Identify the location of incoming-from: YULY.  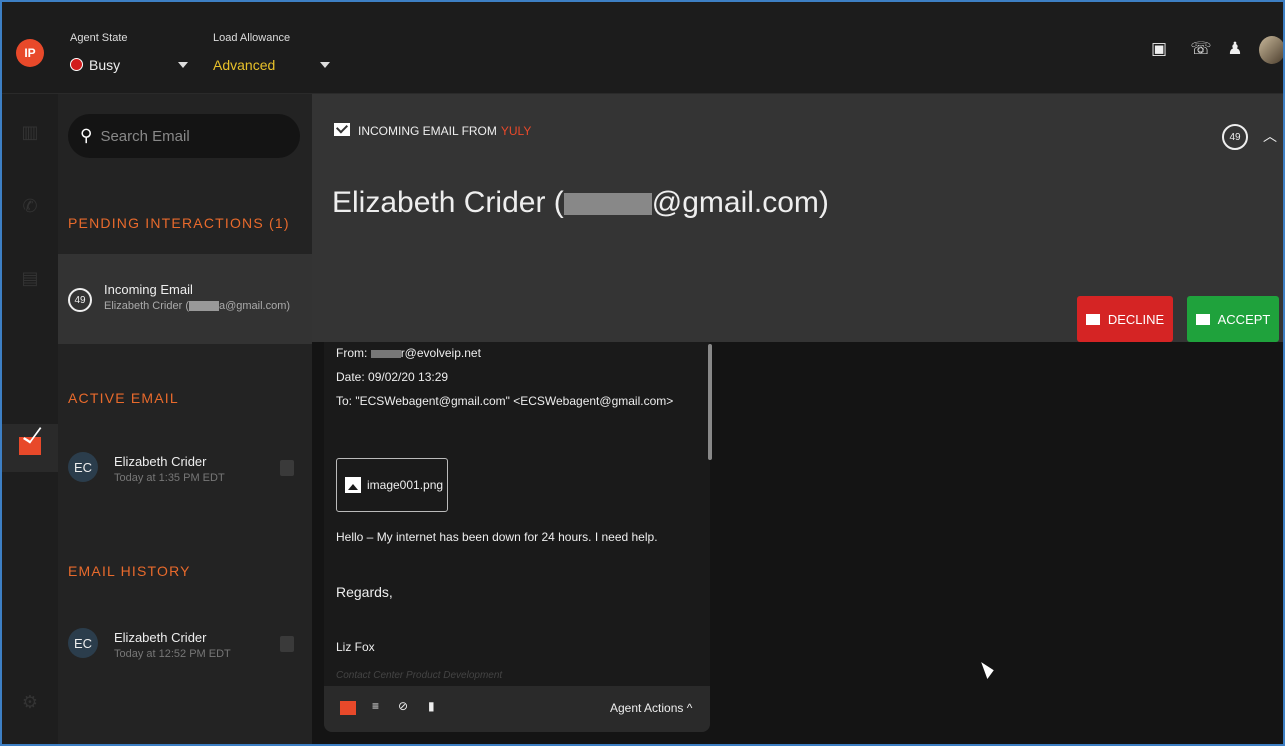
(516, 131).